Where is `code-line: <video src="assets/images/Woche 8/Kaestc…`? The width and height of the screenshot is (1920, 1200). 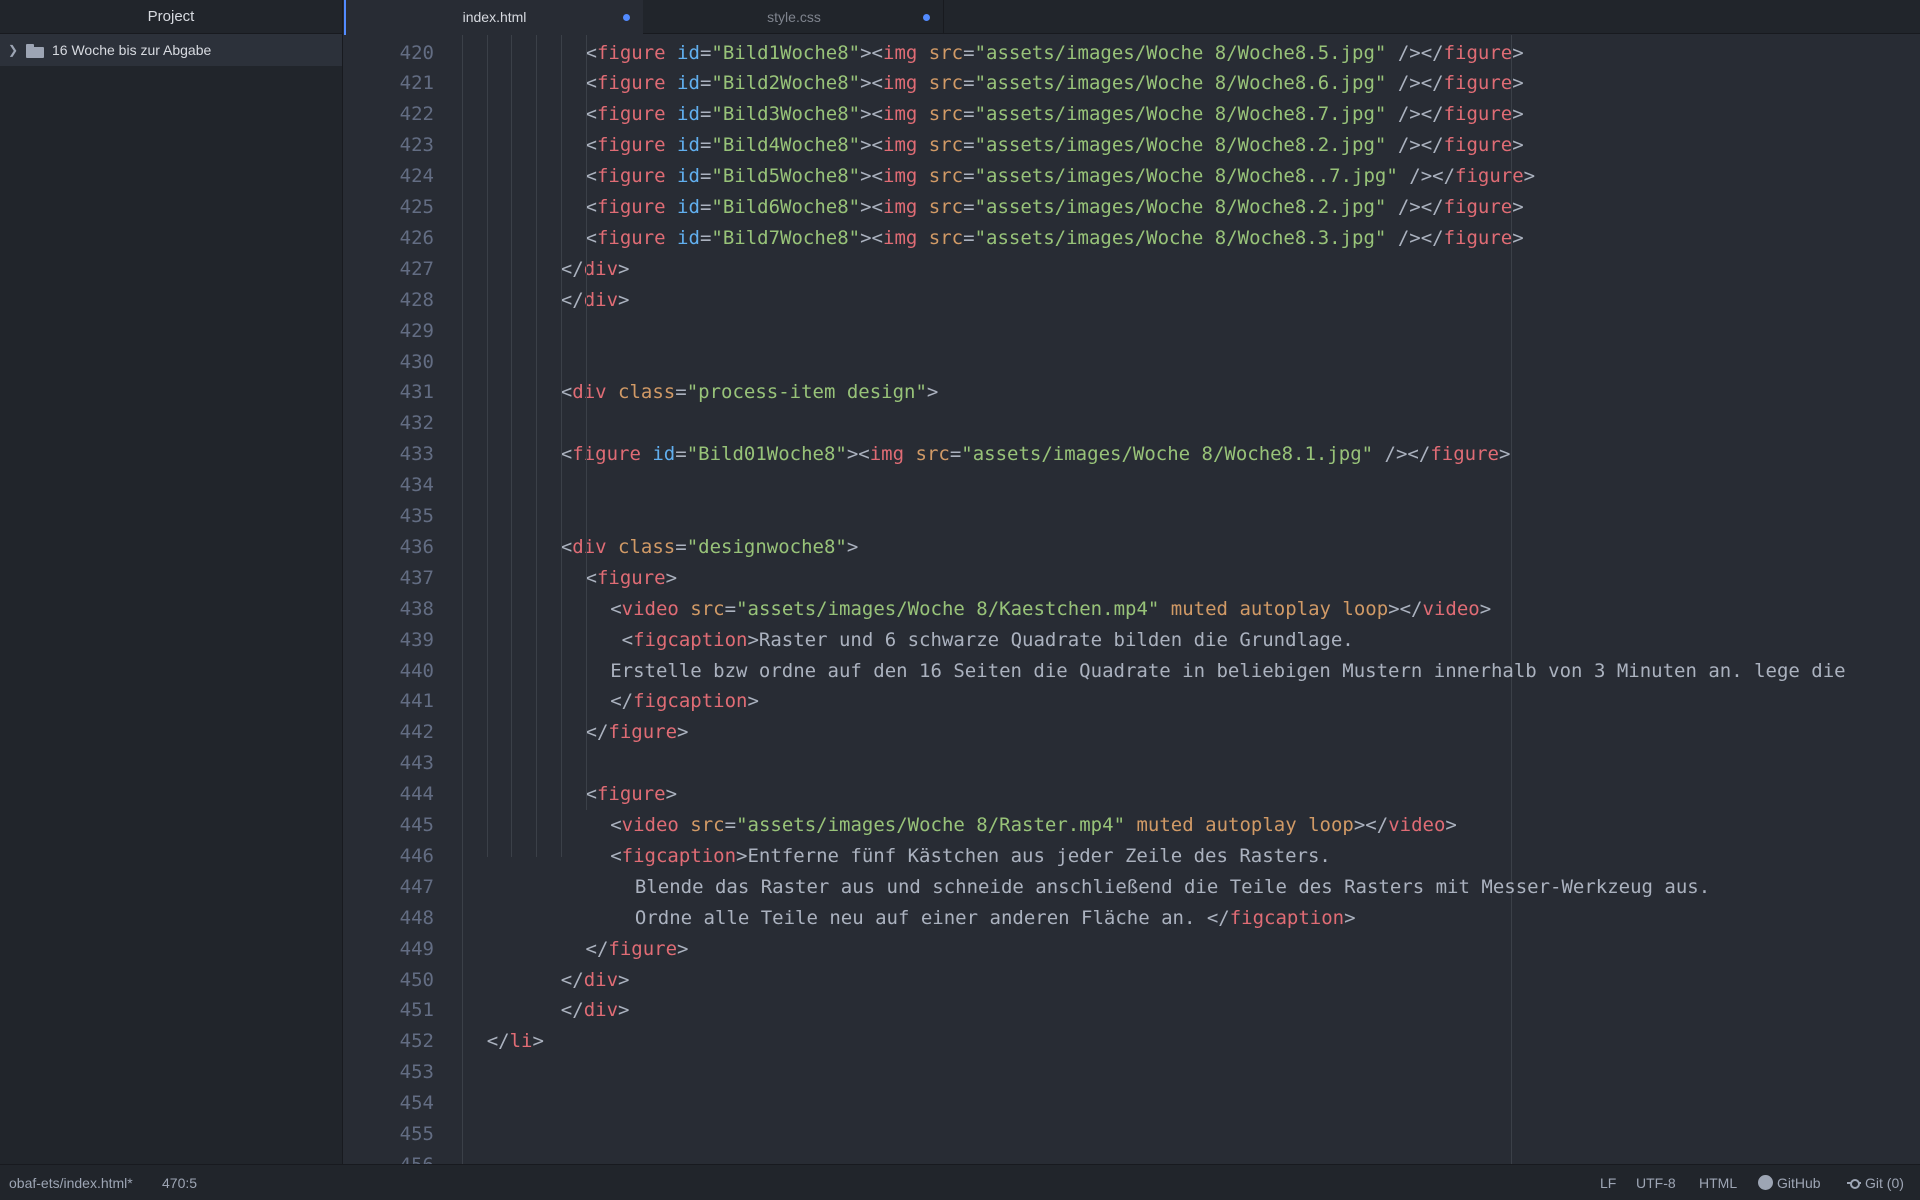 code-line: <video src="assets/images/Woche 8/Kaestc… is located at coordinates (1050, 609).